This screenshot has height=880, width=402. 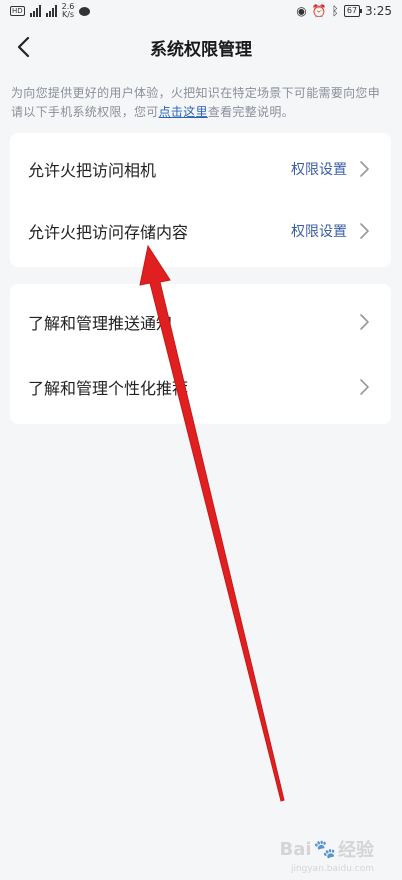 What do you see at coordinates (250, 112) in the screenshot?
I see `intro-text-after: 查看完整说明。` at bounding box center [250, 112].